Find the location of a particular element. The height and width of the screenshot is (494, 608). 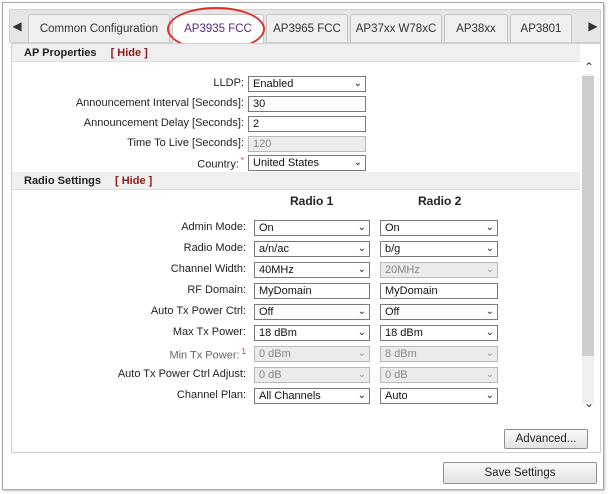

radio-mode-radio2-value: b/g is located at coordinates (393, 249).